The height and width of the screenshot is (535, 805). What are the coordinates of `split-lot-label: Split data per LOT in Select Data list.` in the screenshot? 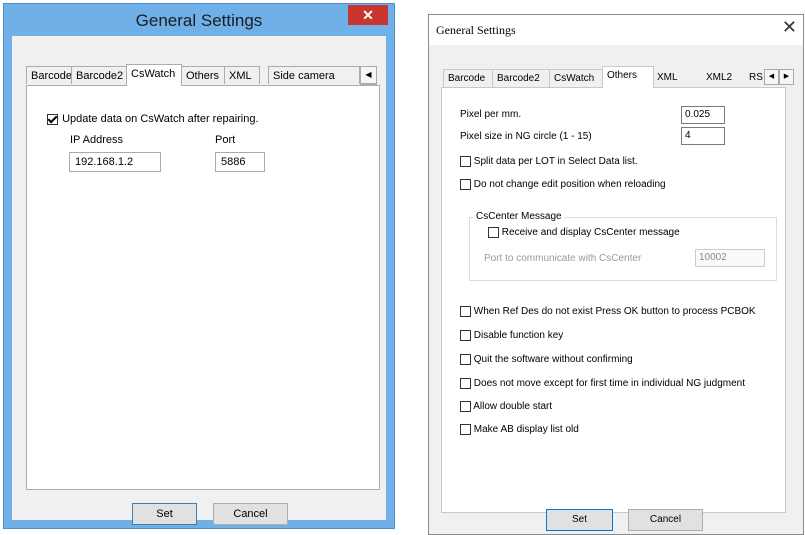 It's located at (555, 162).